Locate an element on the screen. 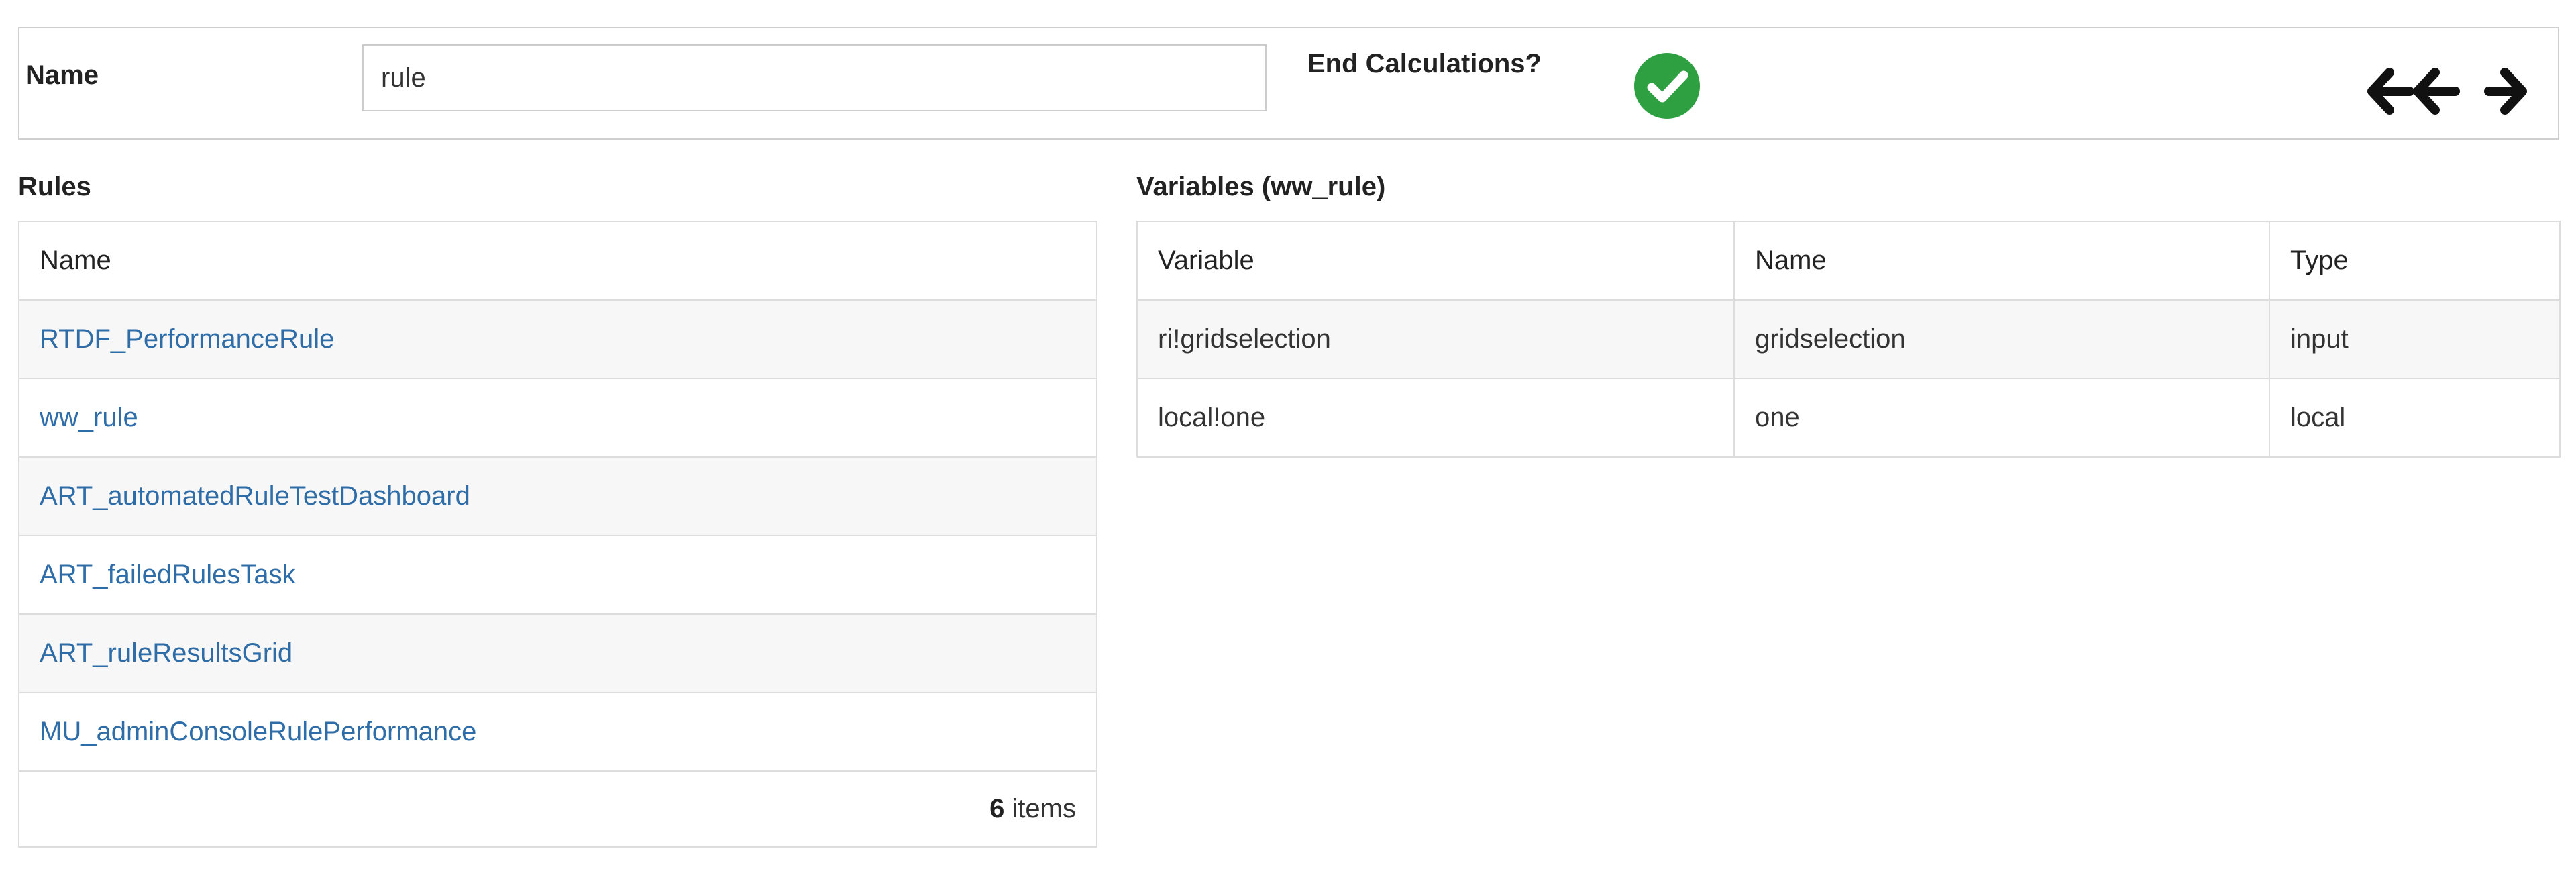 Image resolution: width=2576 pixels, height=896 pixels. table-cell: MU_adminConsoleRulePerformance is located at coordinates (558, 732).